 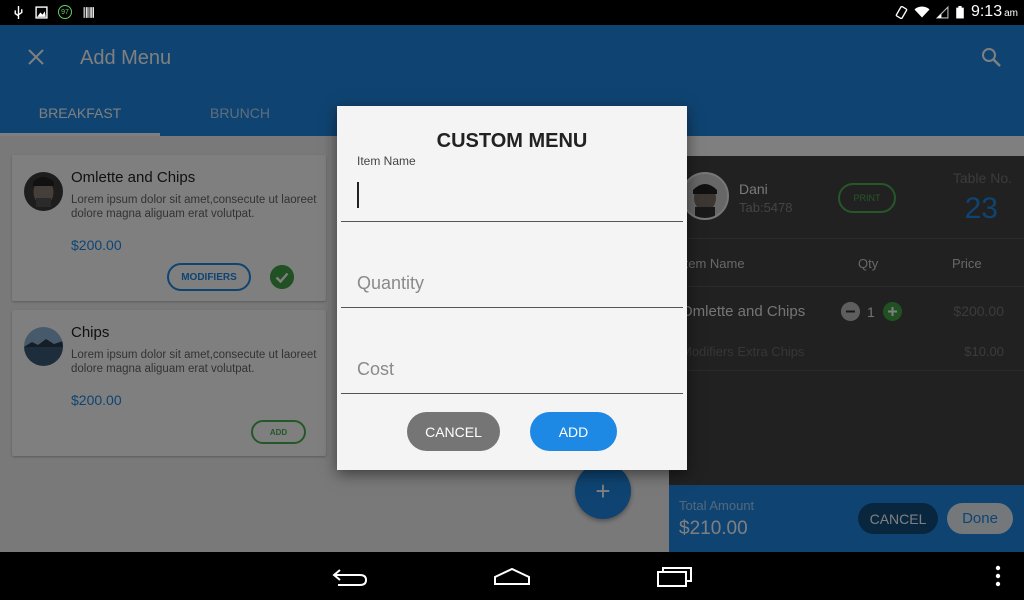 I want to click on usb-icon, so click(x=18, y=12).